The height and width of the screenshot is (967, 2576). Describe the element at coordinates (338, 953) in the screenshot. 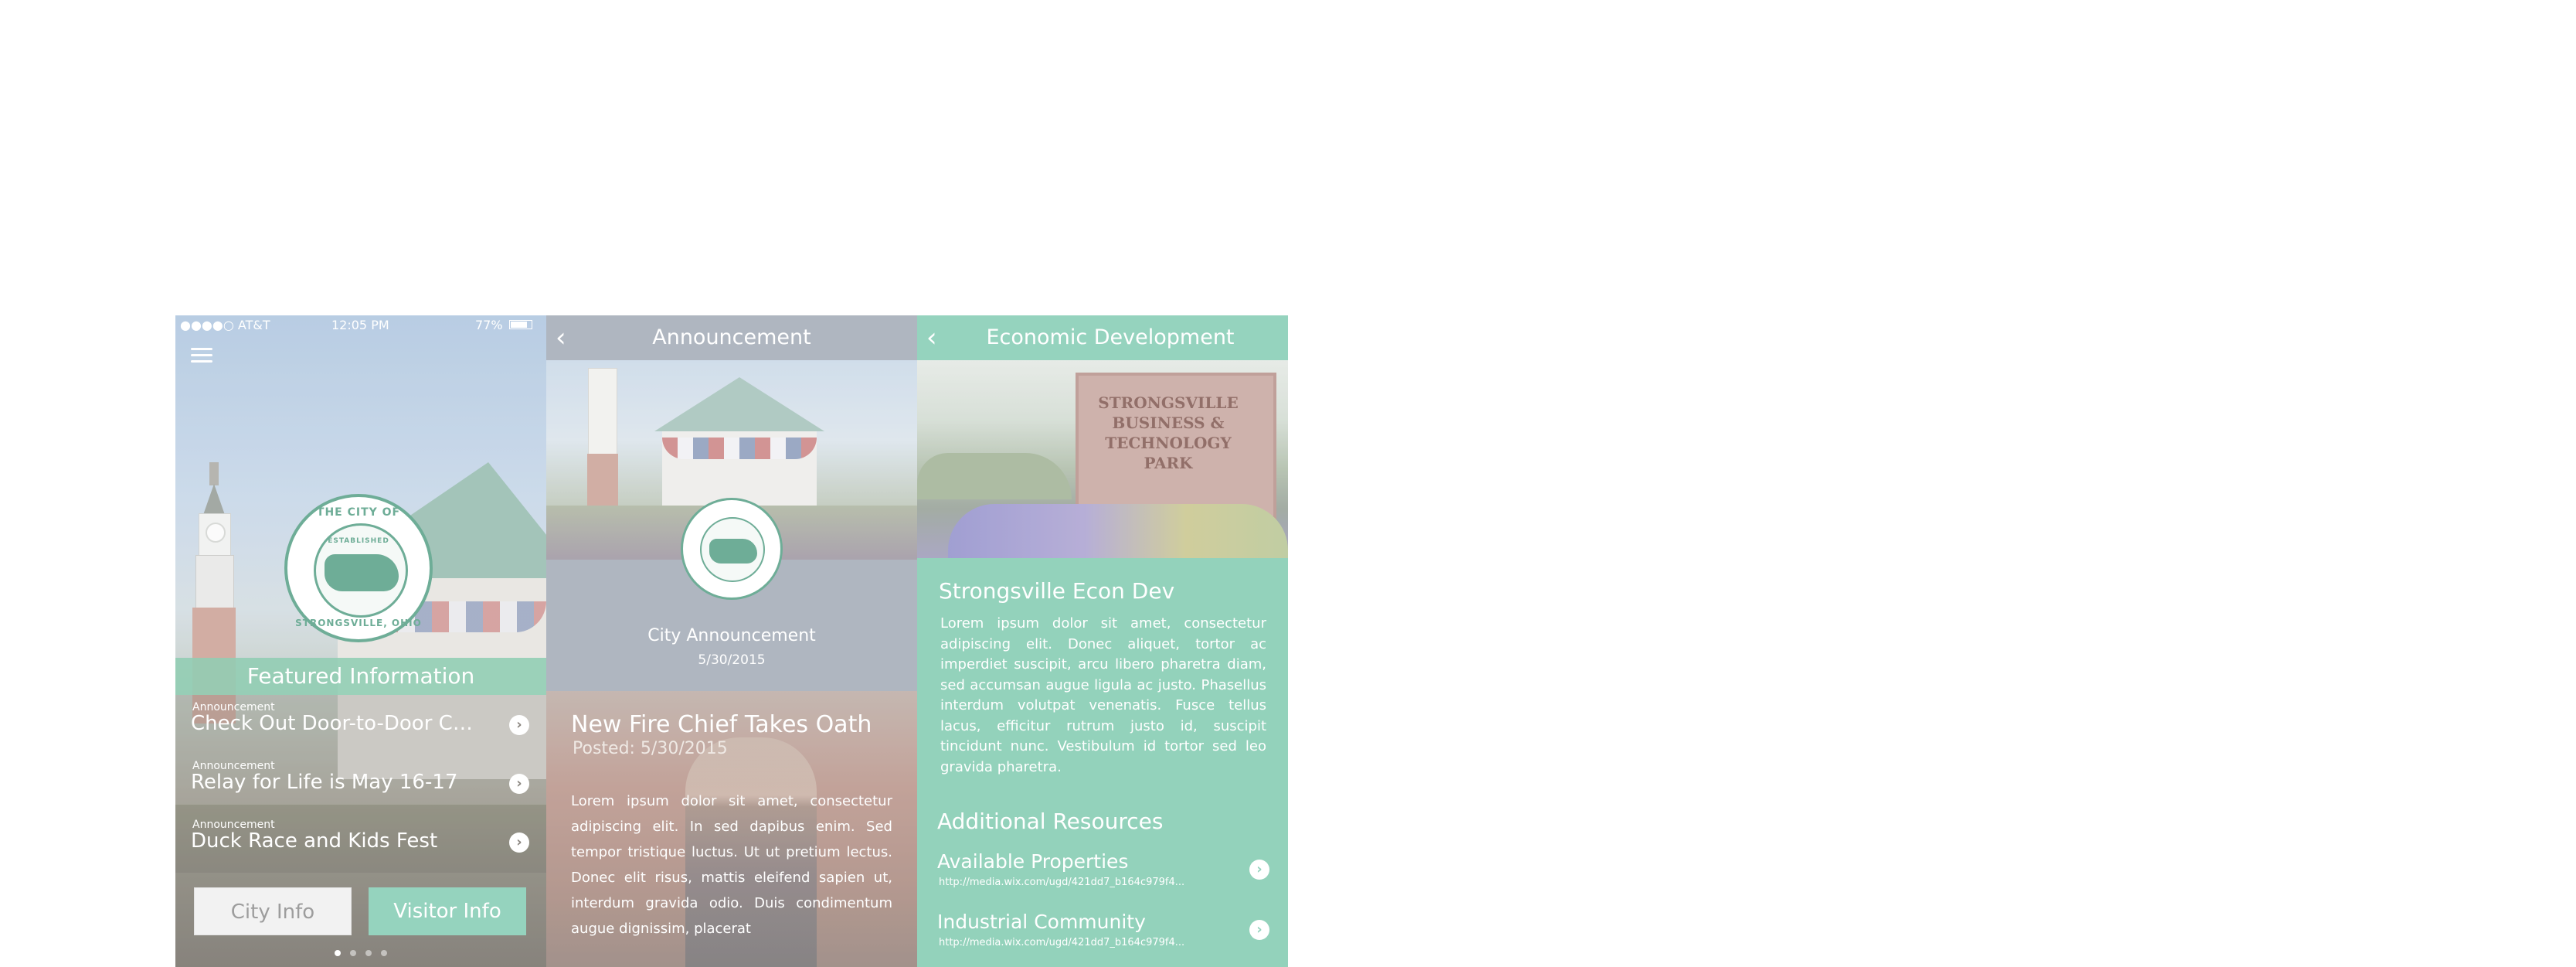

I see `page-dot-active` at that location.